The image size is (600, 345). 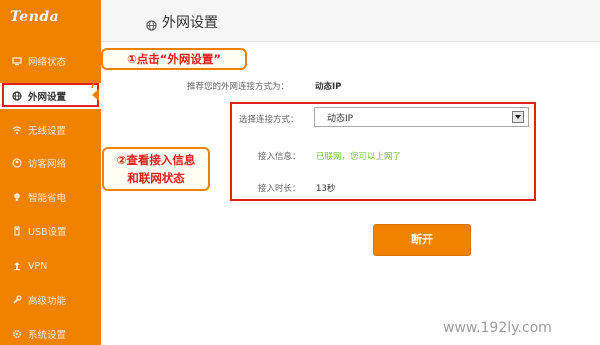 What do you see at coordinates (518, 117) in the screenshot?
I see `chevron-down-icon` at bounding box center [518, 117].